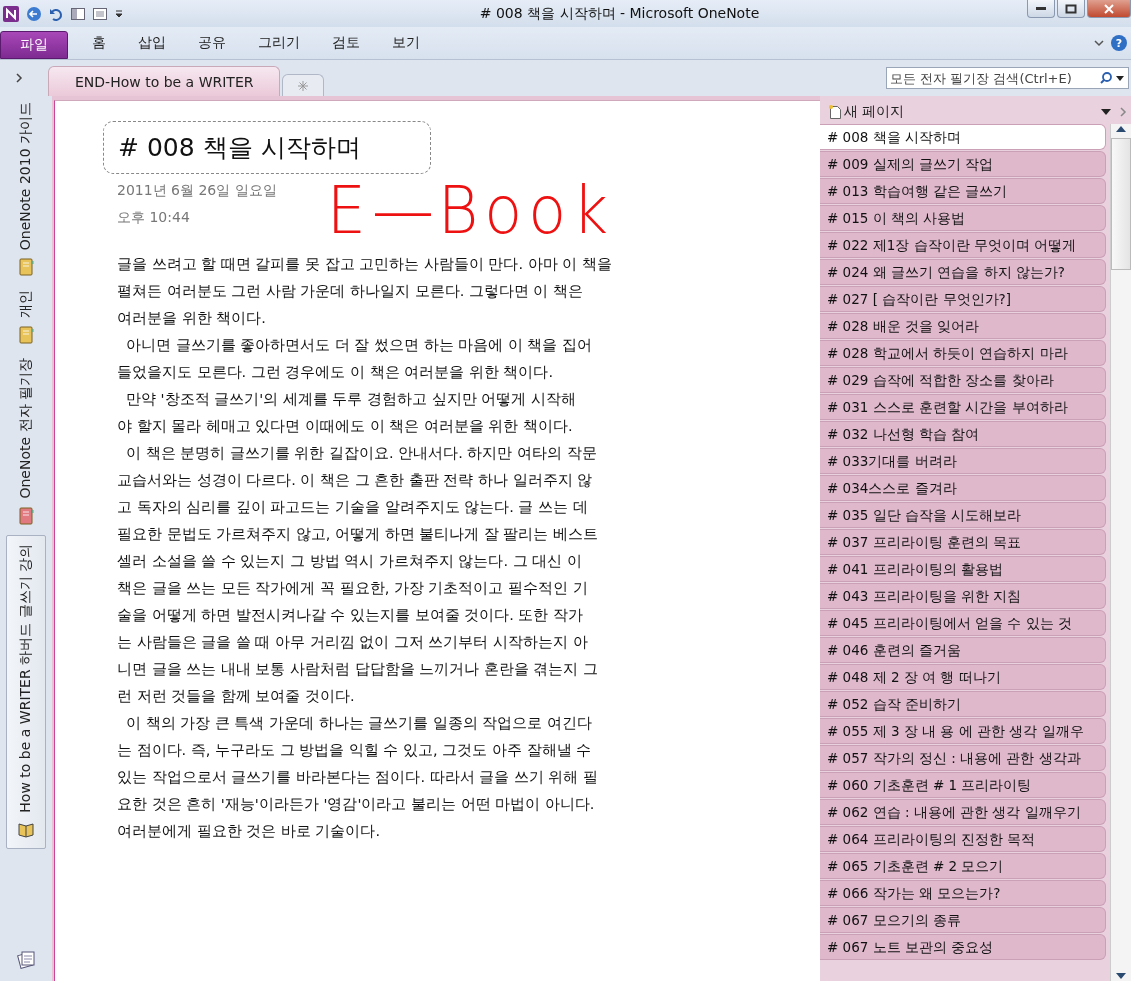 The image size is (1131, 981). I want to click on notebooks-icon, so click(26, 959).